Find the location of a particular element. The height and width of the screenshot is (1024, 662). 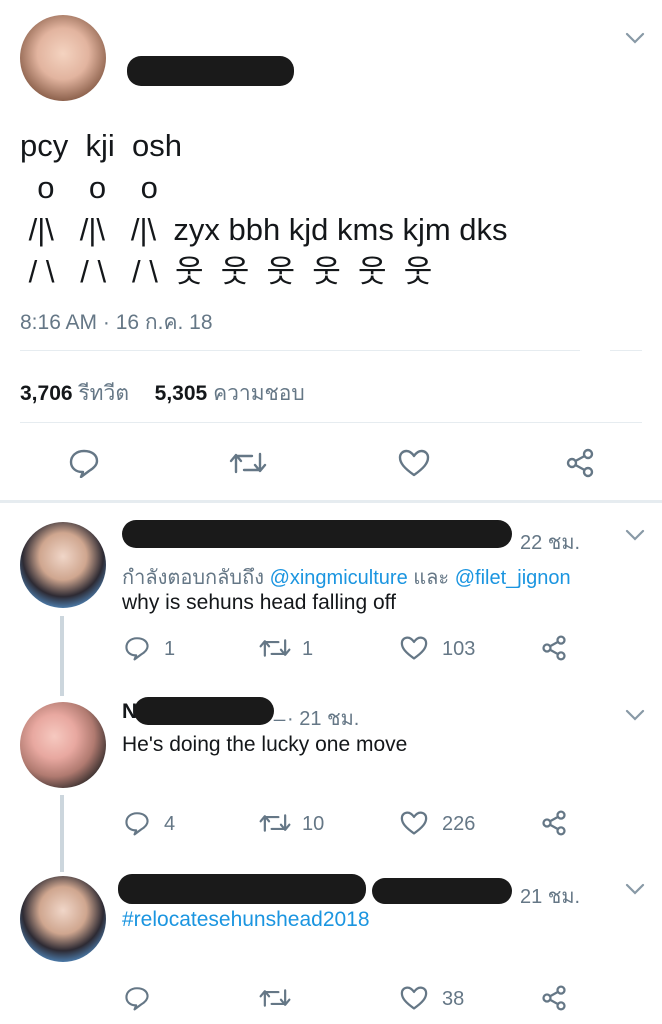

like-label: ความชอบ is located at coordinates (259, 393).